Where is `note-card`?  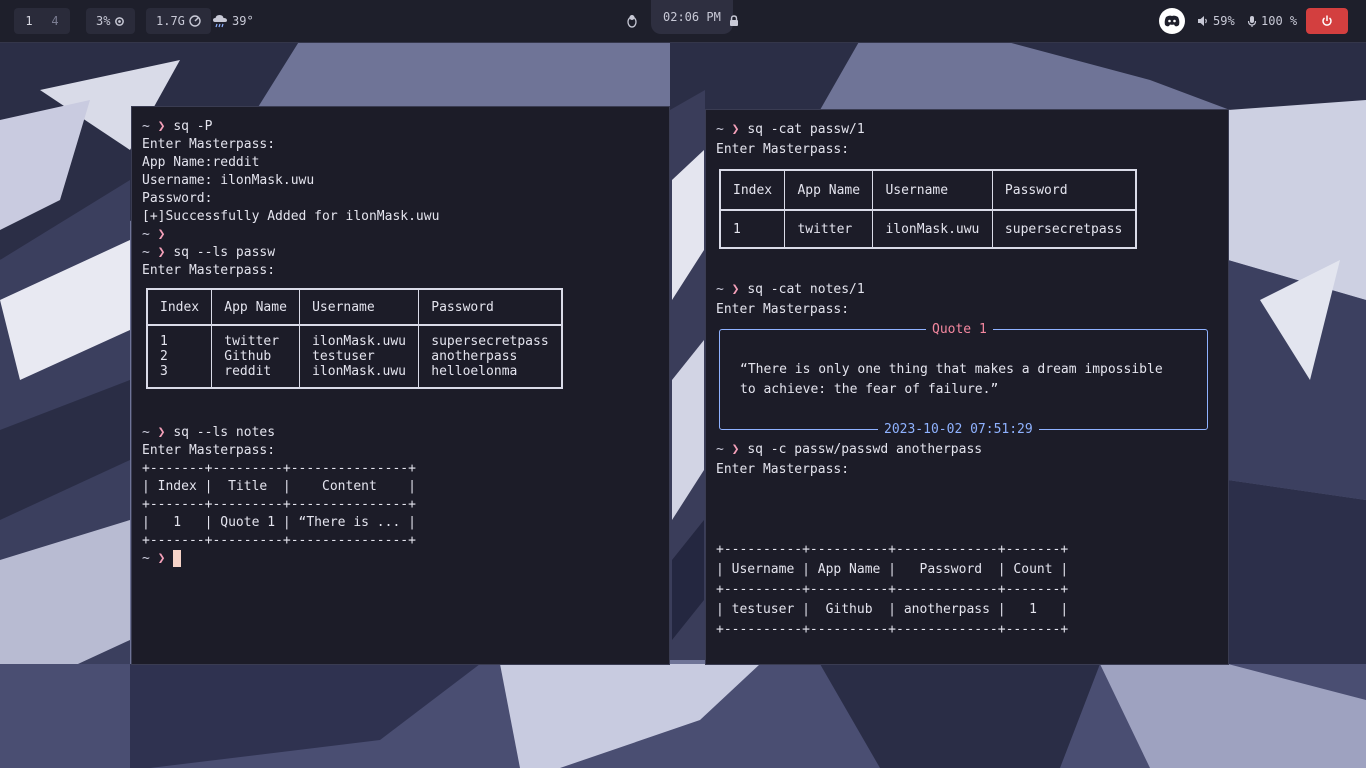 note-card is located at coordinates (963, 379).